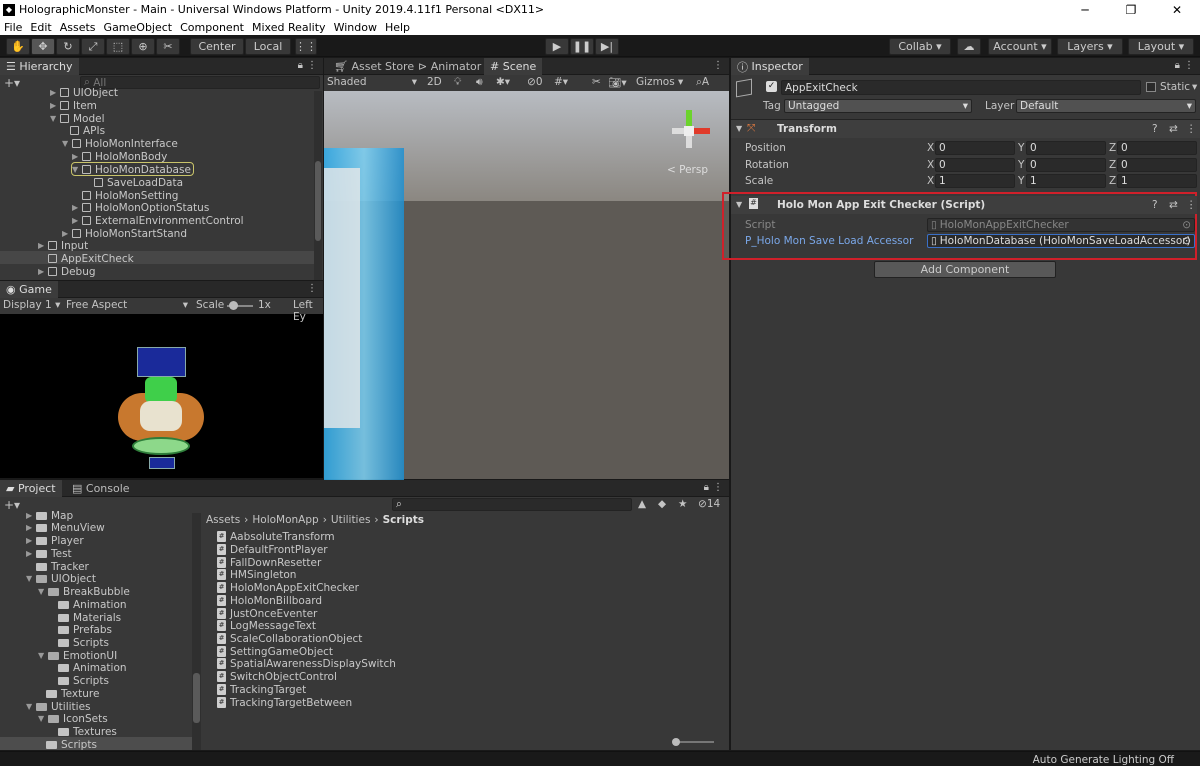 The height and width of the screenshot is (766, 1200). Describe the element at coordinates (168, 46) in the screenshot. I see `custom-tool-icon: ✂` at that location.